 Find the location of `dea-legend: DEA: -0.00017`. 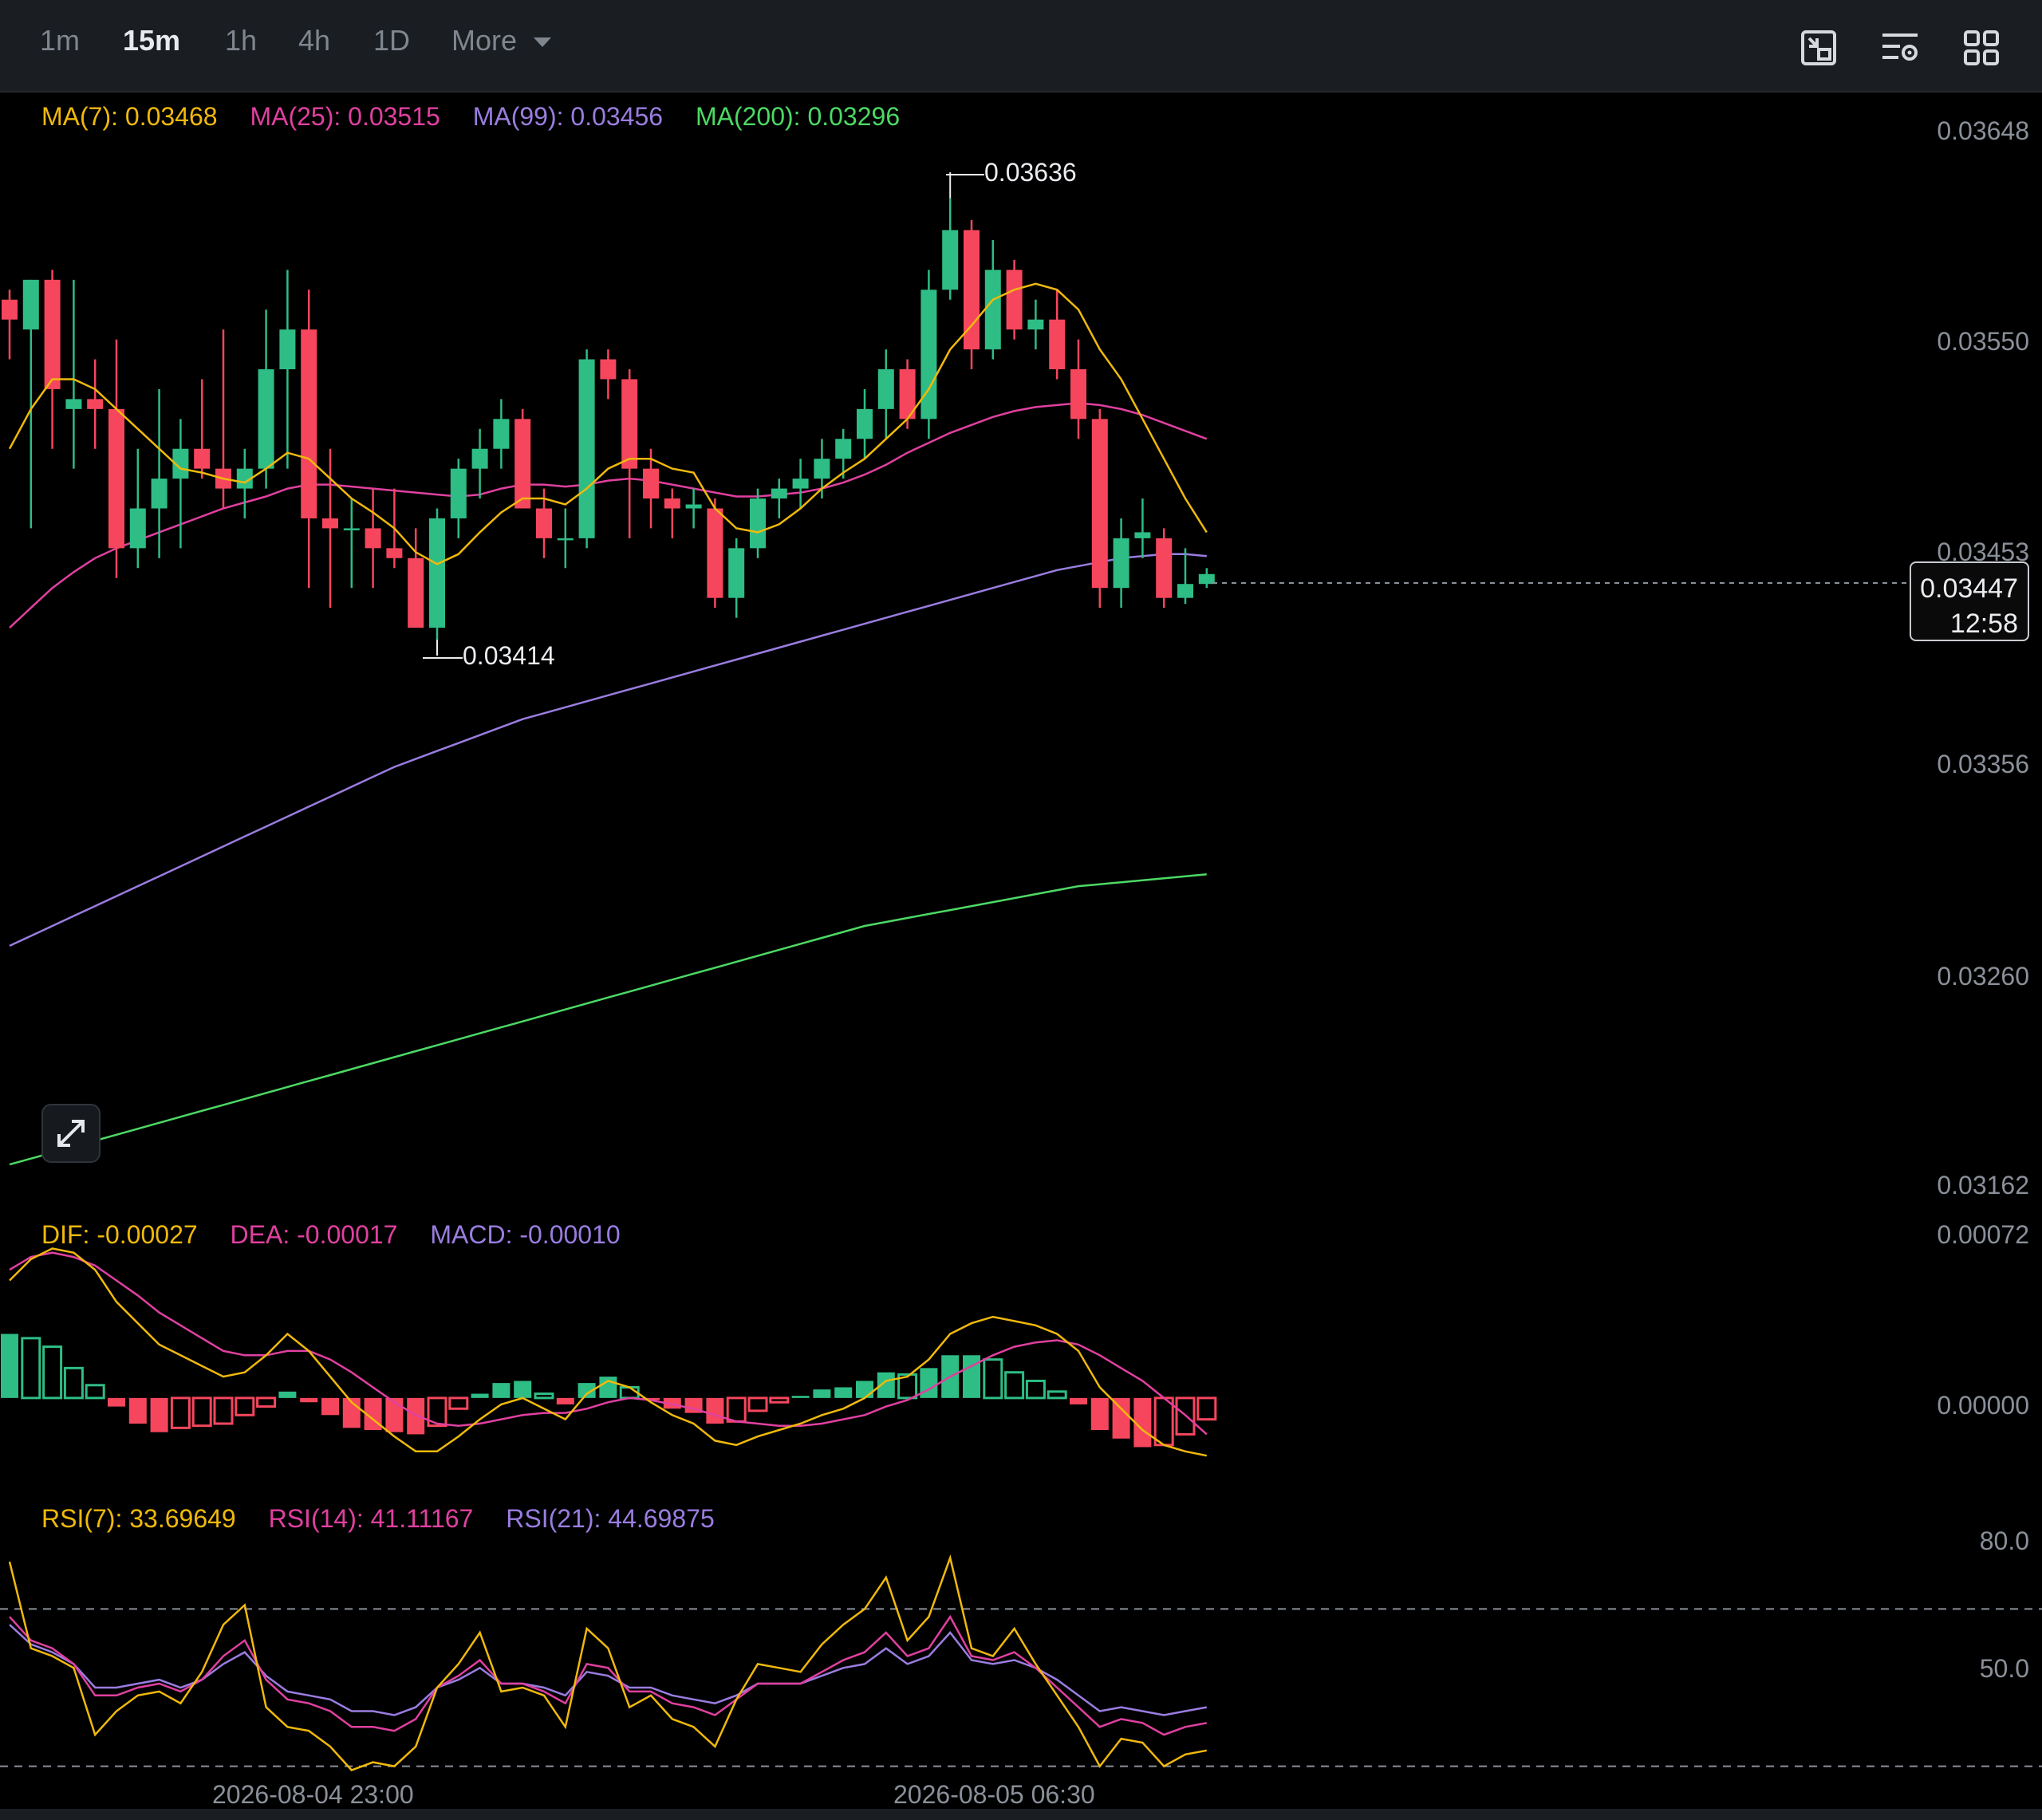

dea-legend: DEA: -0.00017 is located at coordinates (314, 1234).